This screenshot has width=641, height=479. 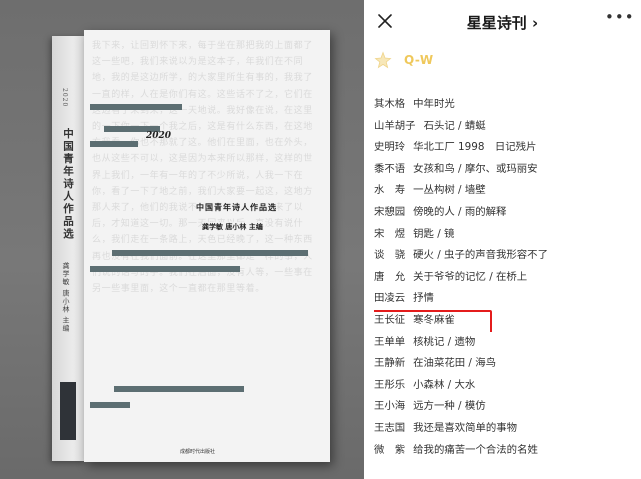 I want to click on list-item: 王单单 核桃记 / 遗物, so click(x=505, y=343).